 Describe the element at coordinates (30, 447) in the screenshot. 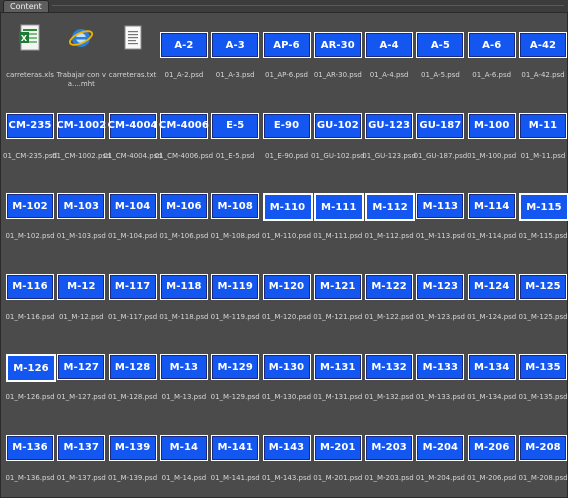

I see `road-sign-thumbnail: M-136` at that location.